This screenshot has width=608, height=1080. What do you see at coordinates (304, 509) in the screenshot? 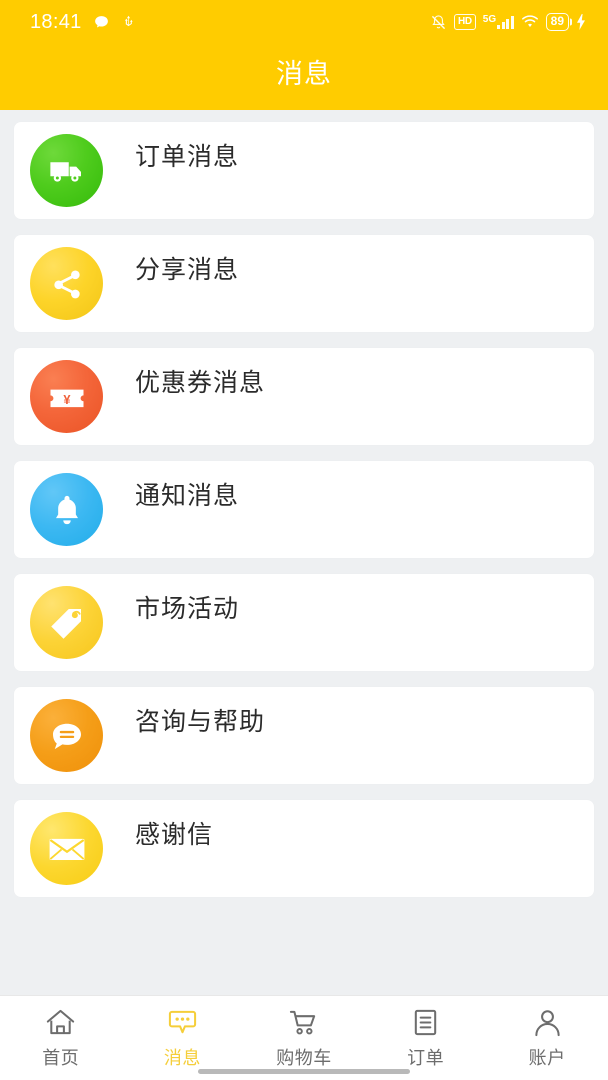
I see `list-item-notification-messages: 通知消息` at bounding box center [304, 509].